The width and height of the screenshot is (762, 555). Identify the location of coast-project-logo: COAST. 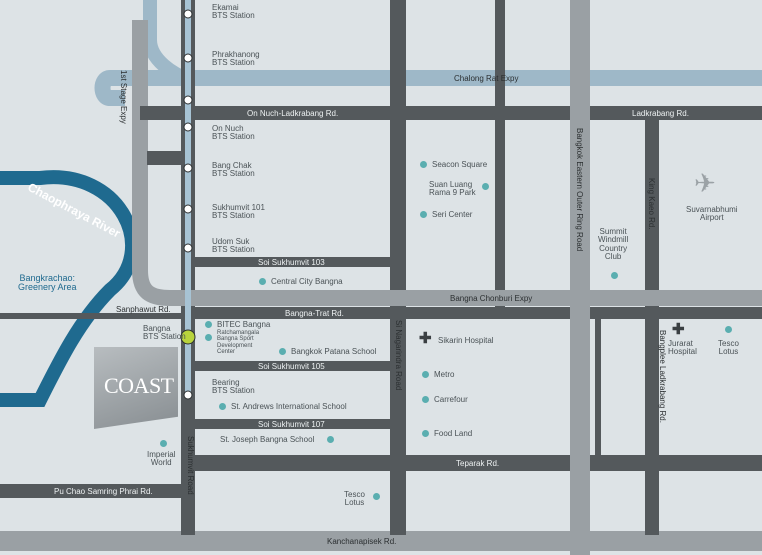
(136, 388).